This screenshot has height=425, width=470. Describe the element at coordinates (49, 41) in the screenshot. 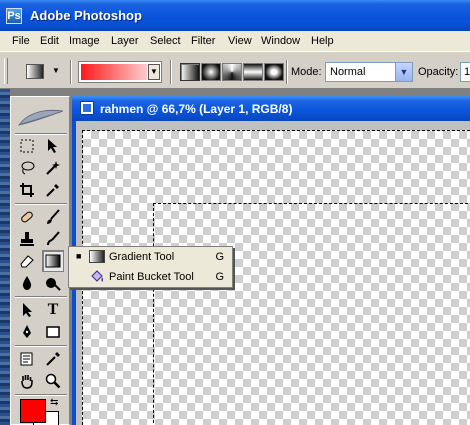

I see `menu-edit: Edit` at that location.